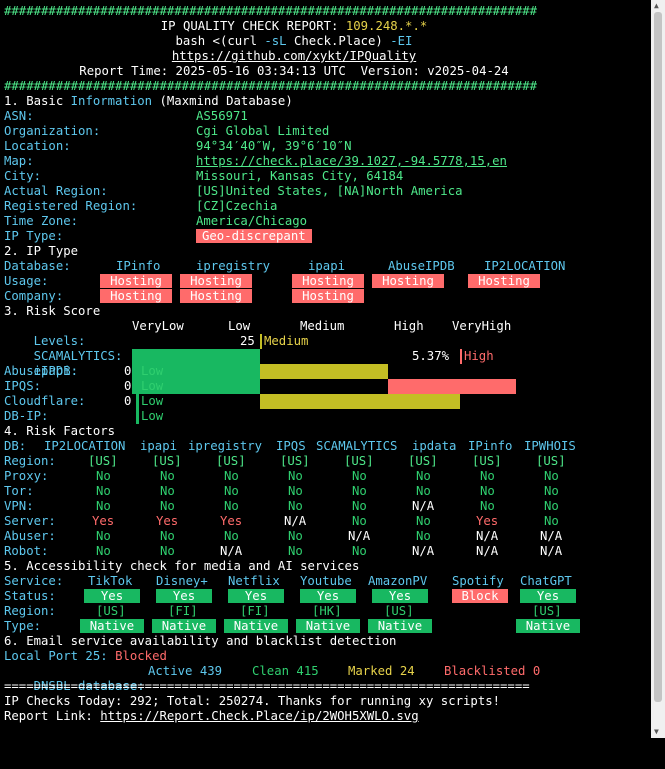 This screenshot has width=665, height=769. Describe the element at coordinates (85, 446) in the screenshot. I see `factor-column-header: IP2LOCATION` at that location.